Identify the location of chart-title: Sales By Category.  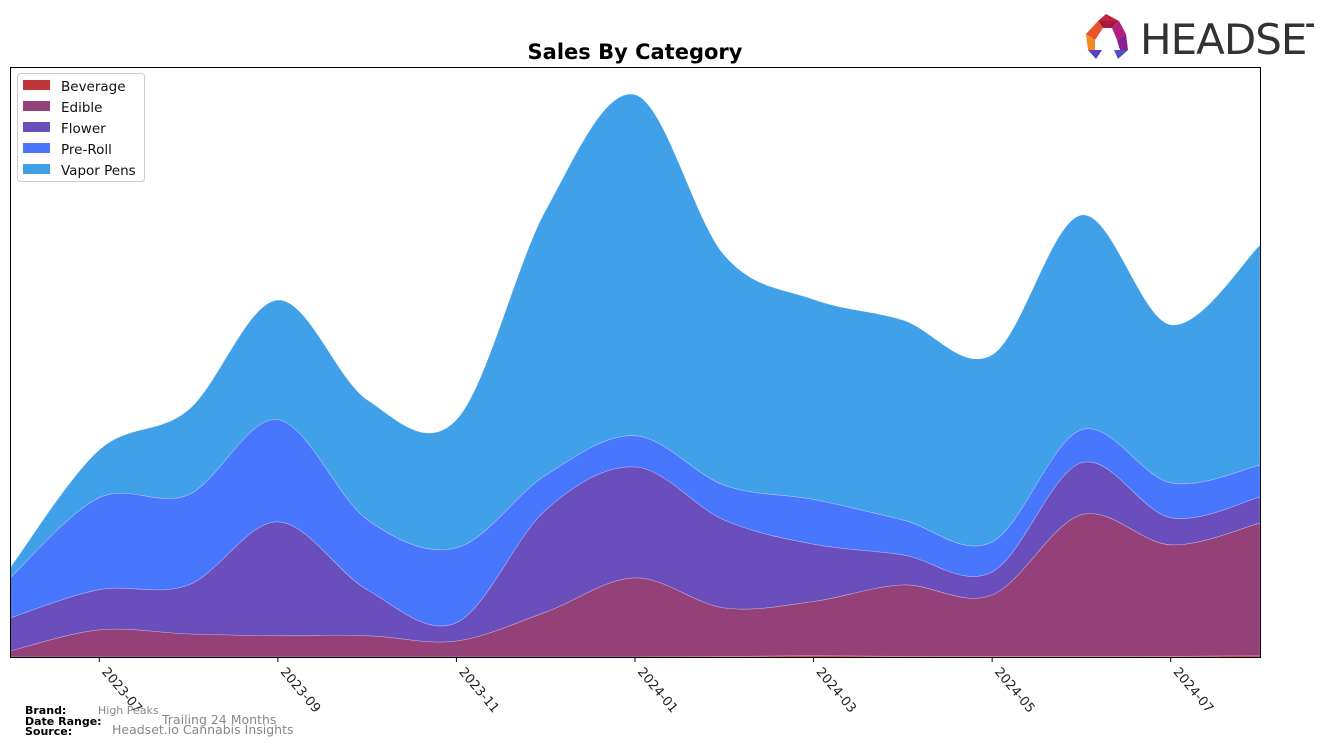
(635, 52).